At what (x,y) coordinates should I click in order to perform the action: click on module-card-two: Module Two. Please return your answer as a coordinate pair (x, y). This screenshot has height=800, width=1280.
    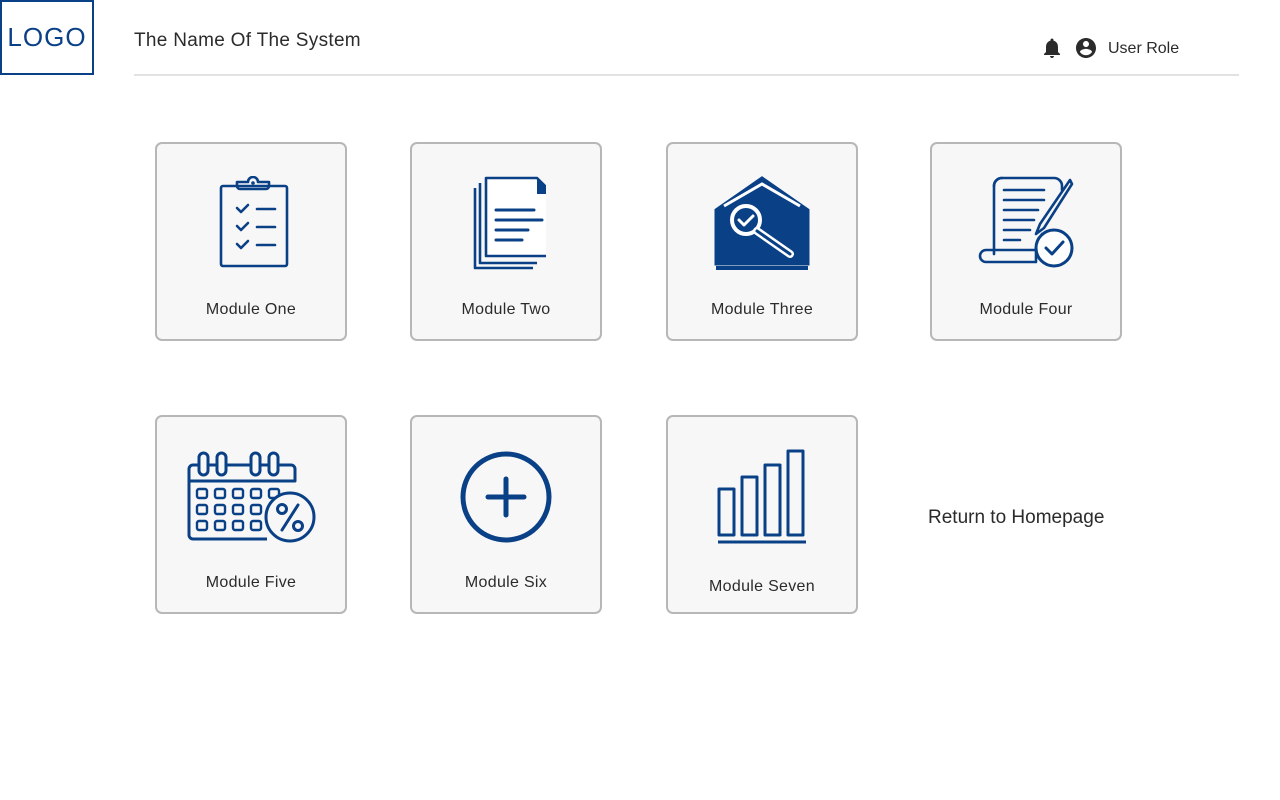
    Looking at the image, I should click on (506, 241).